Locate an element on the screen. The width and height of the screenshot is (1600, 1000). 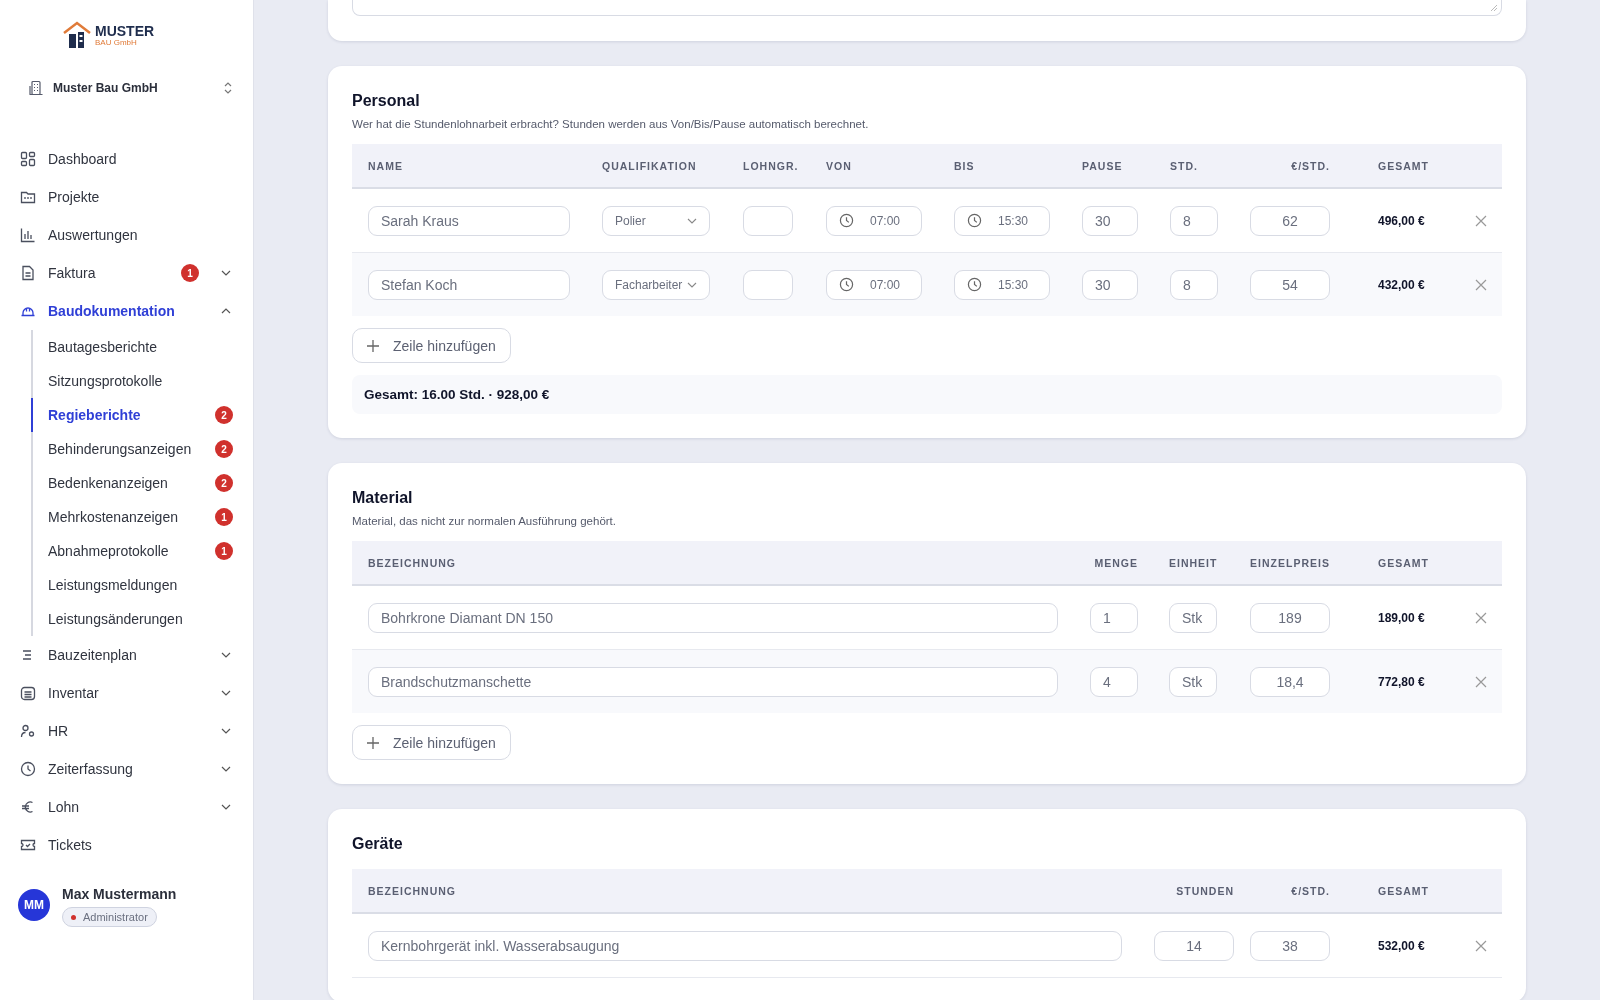
qualification-dropdown: Polier is located at coordinates (656, 220).